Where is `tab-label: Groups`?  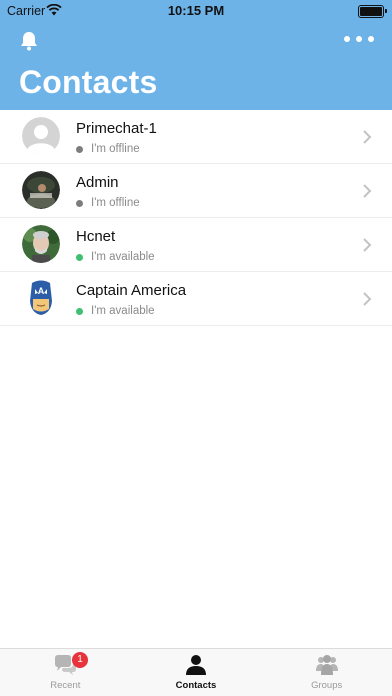 tab-label: Groups is located at coordinates (327, 685).